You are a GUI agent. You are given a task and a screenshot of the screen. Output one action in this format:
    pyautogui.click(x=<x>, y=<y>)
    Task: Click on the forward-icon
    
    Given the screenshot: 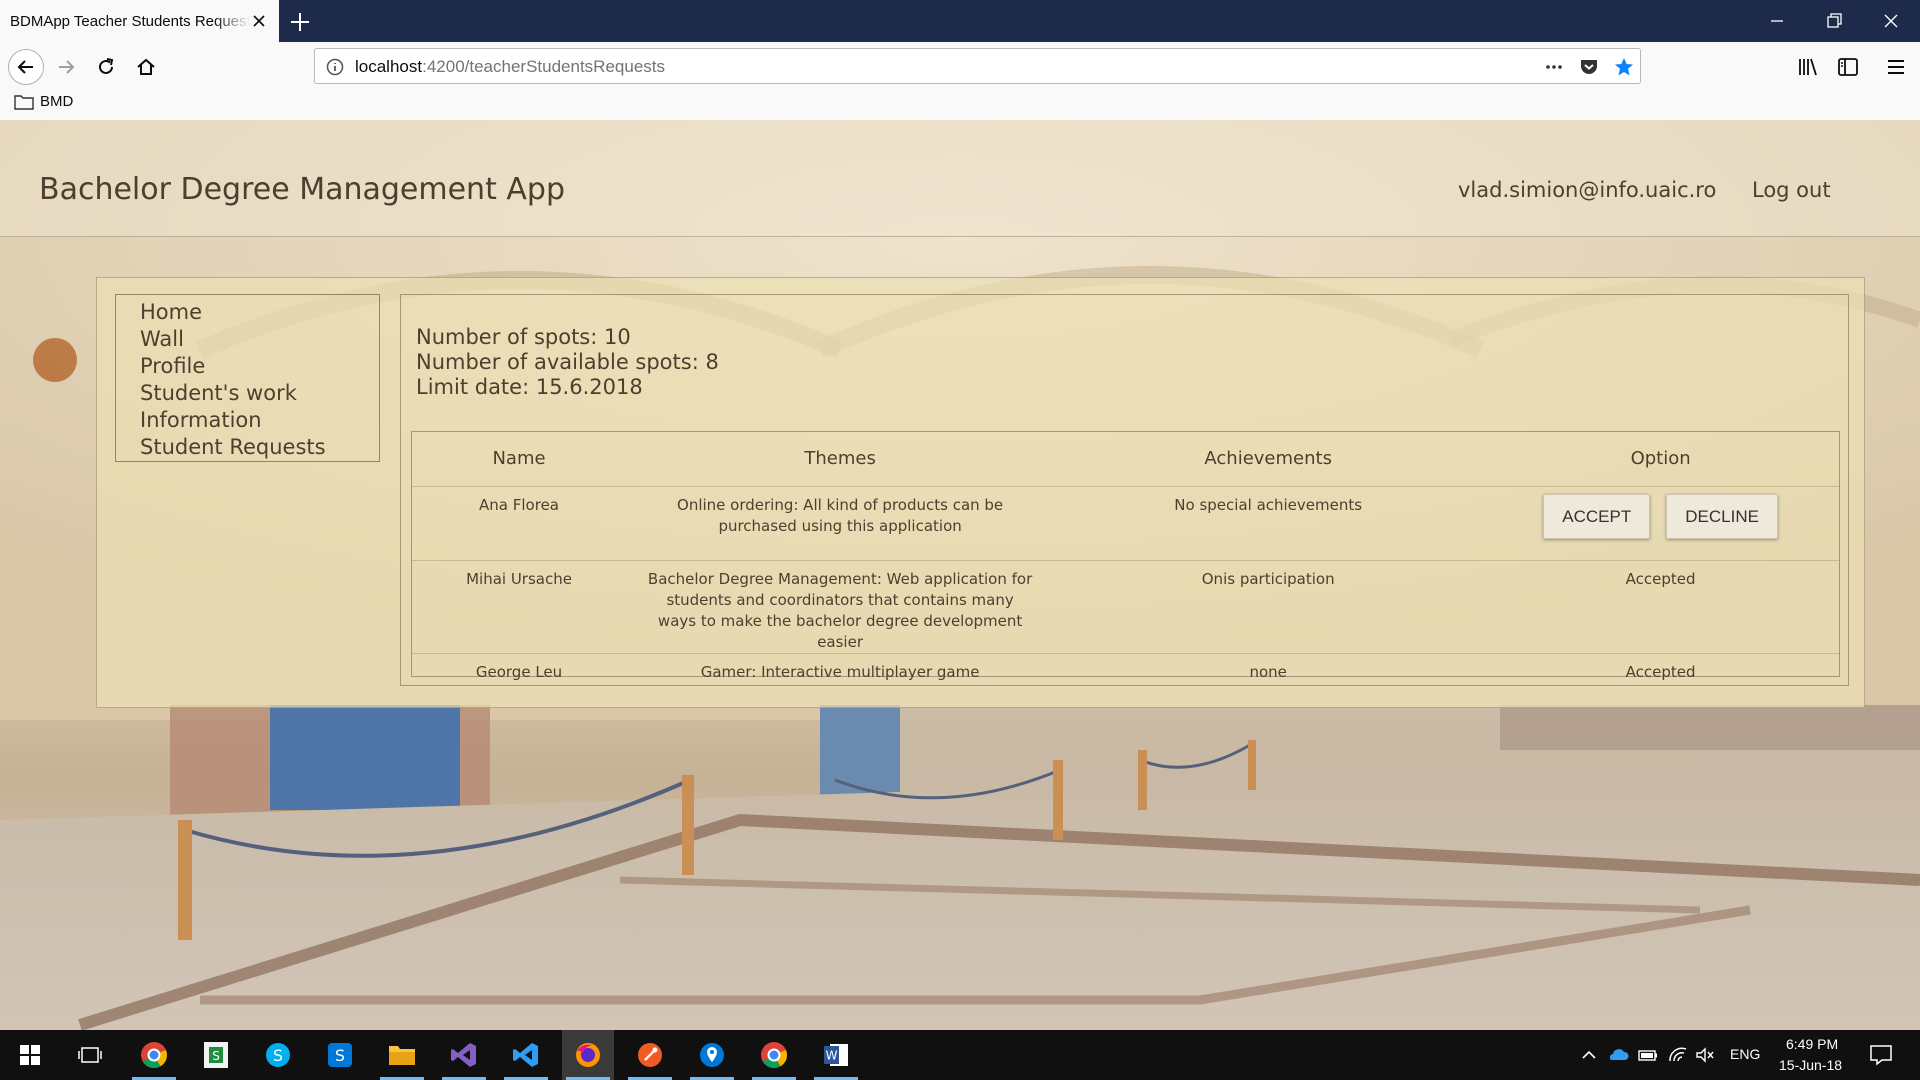 What is the action you would take?
    pyautogui.click(x=67, y=67)
    